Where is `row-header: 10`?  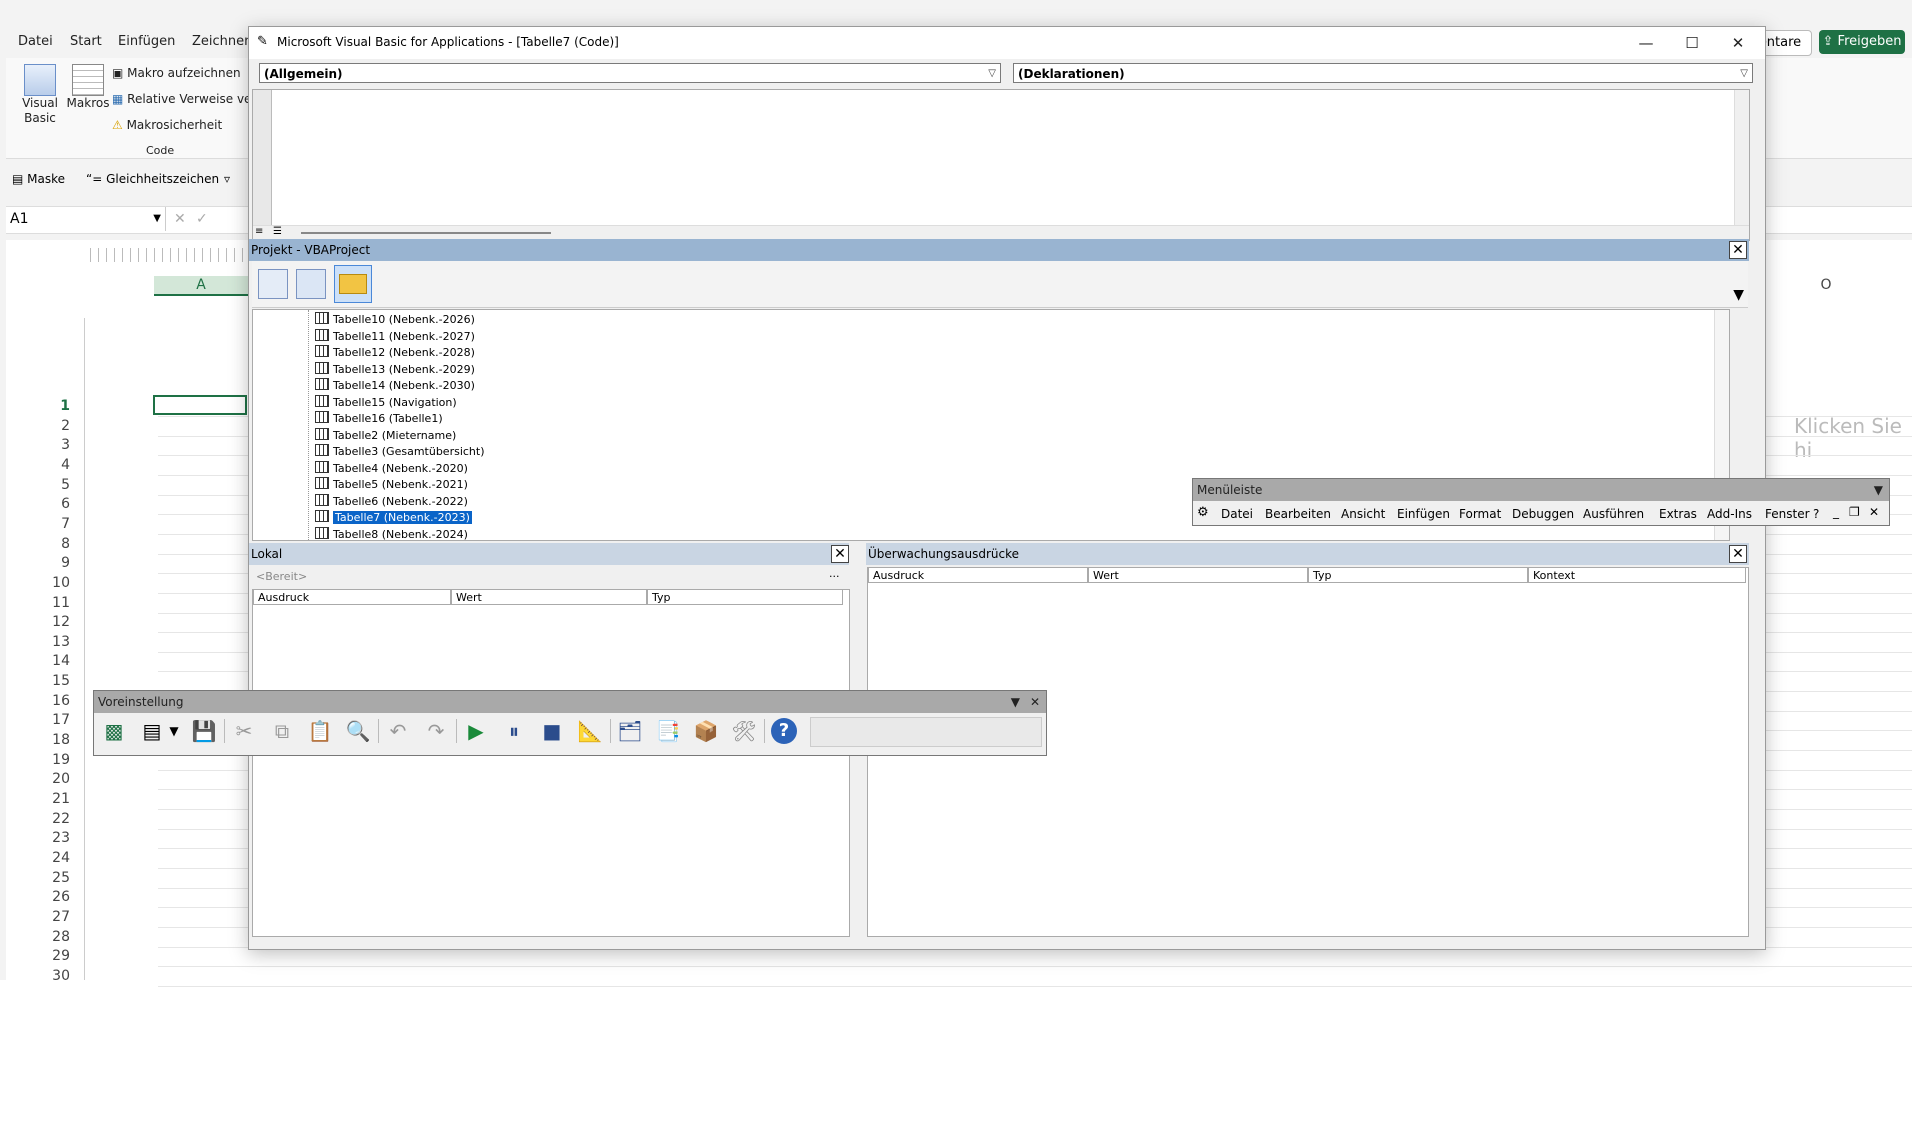
row-header: 10 is located at coordinates (55, 583).